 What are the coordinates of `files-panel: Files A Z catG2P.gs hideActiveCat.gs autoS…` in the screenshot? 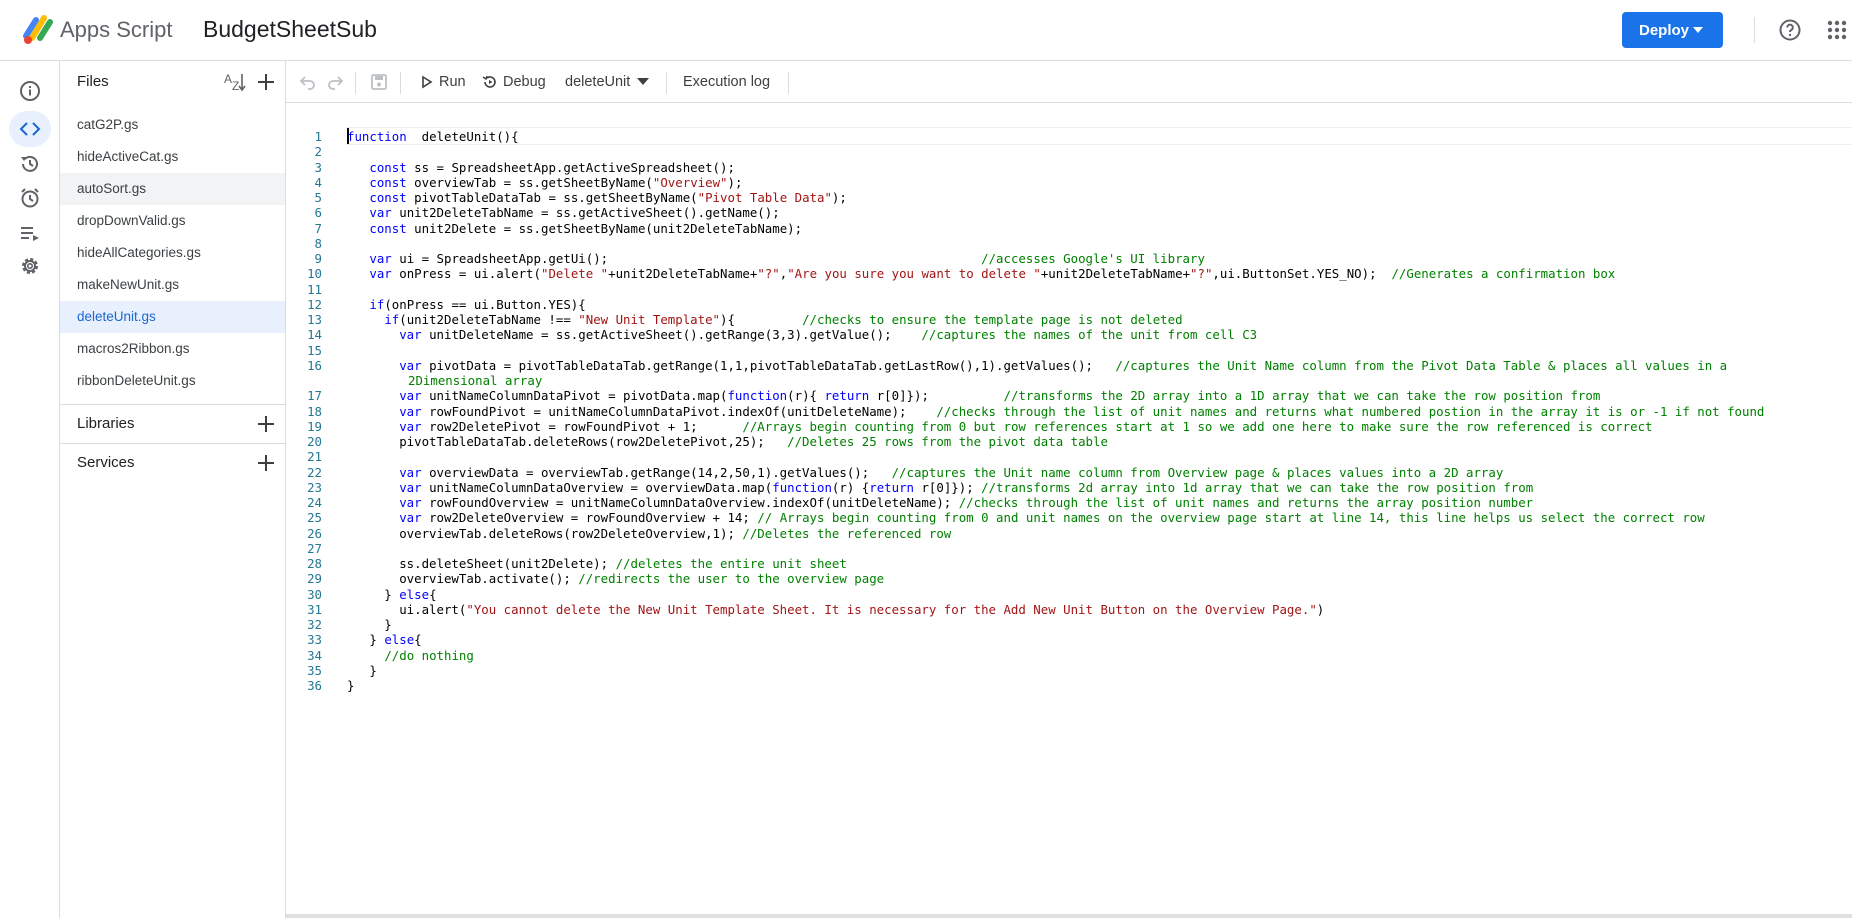 It's located at (173, 489).